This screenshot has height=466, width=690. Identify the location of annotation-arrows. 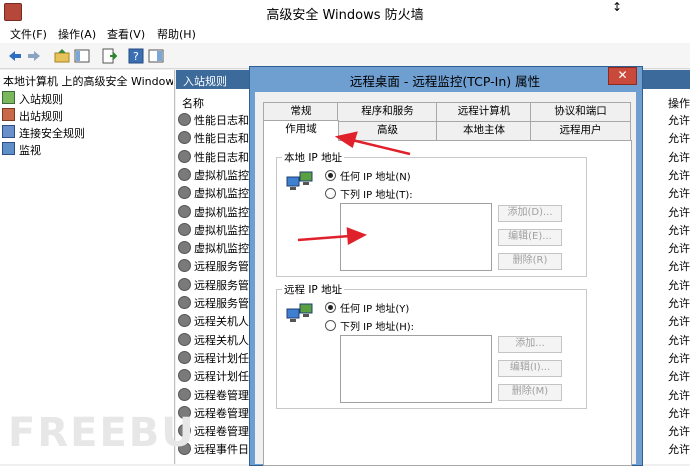
(354, 188).